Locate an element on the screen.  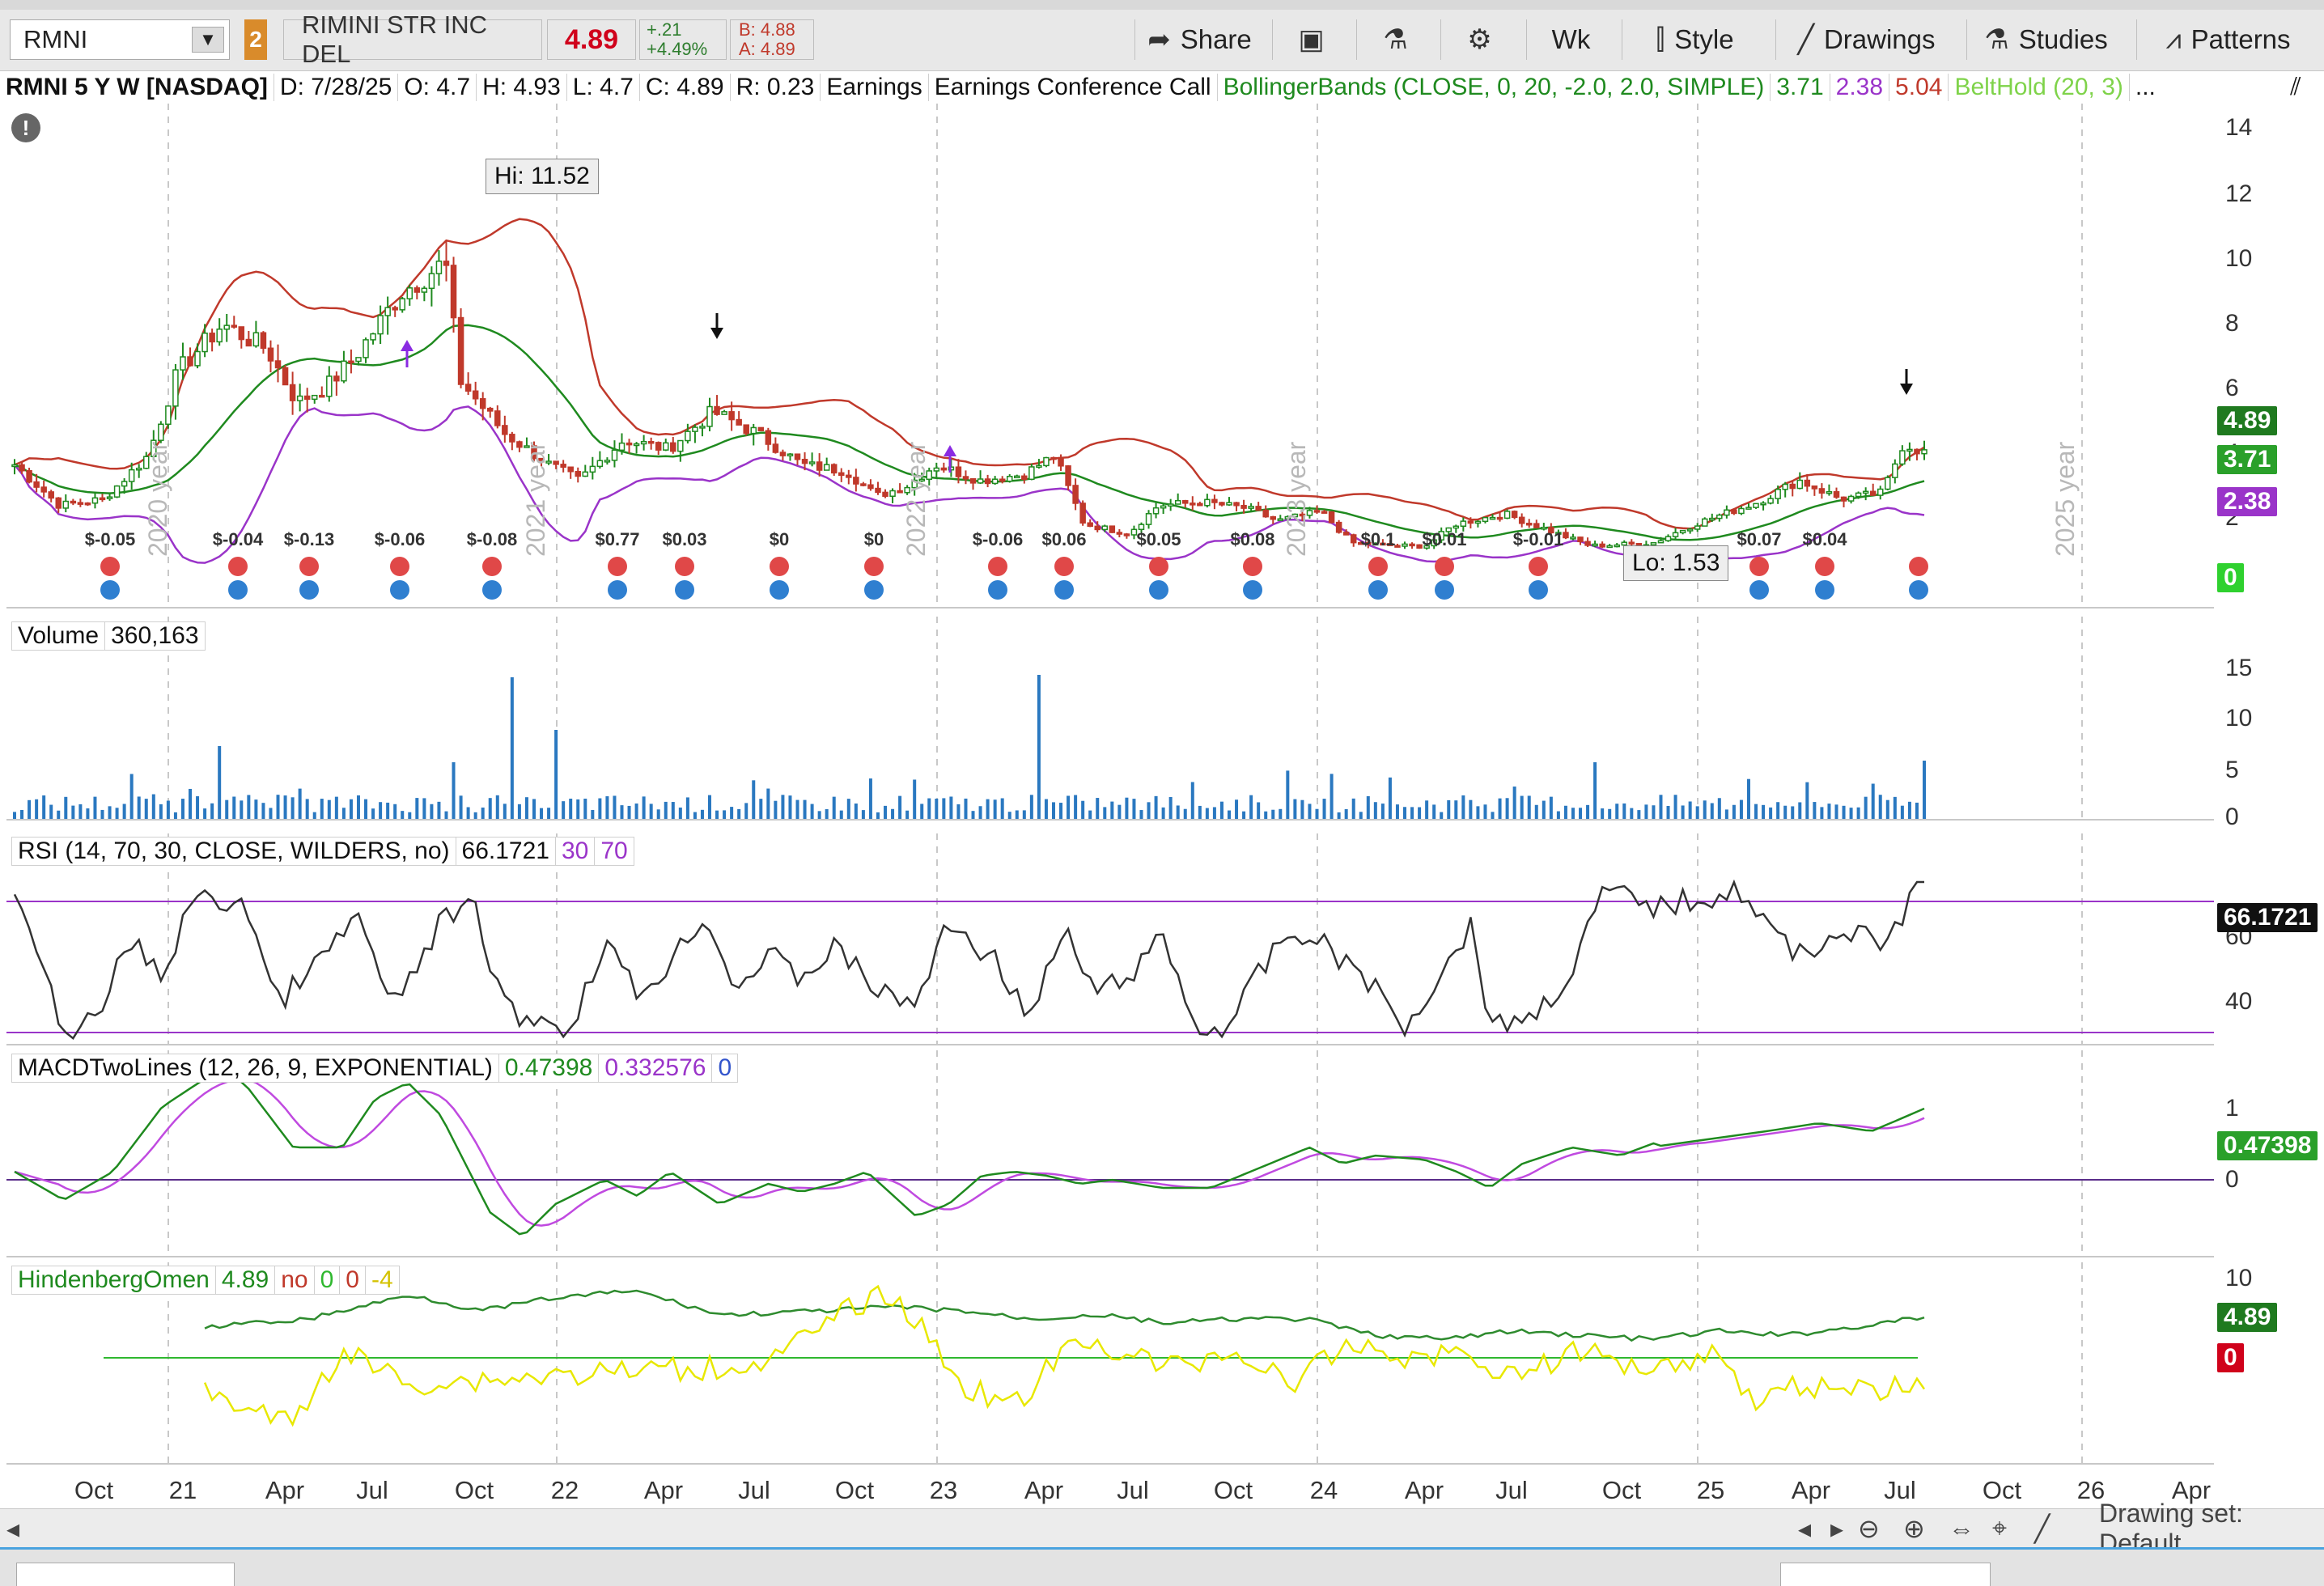
low-label: Lo: 1.53 is located at coordinates (1676, 563).